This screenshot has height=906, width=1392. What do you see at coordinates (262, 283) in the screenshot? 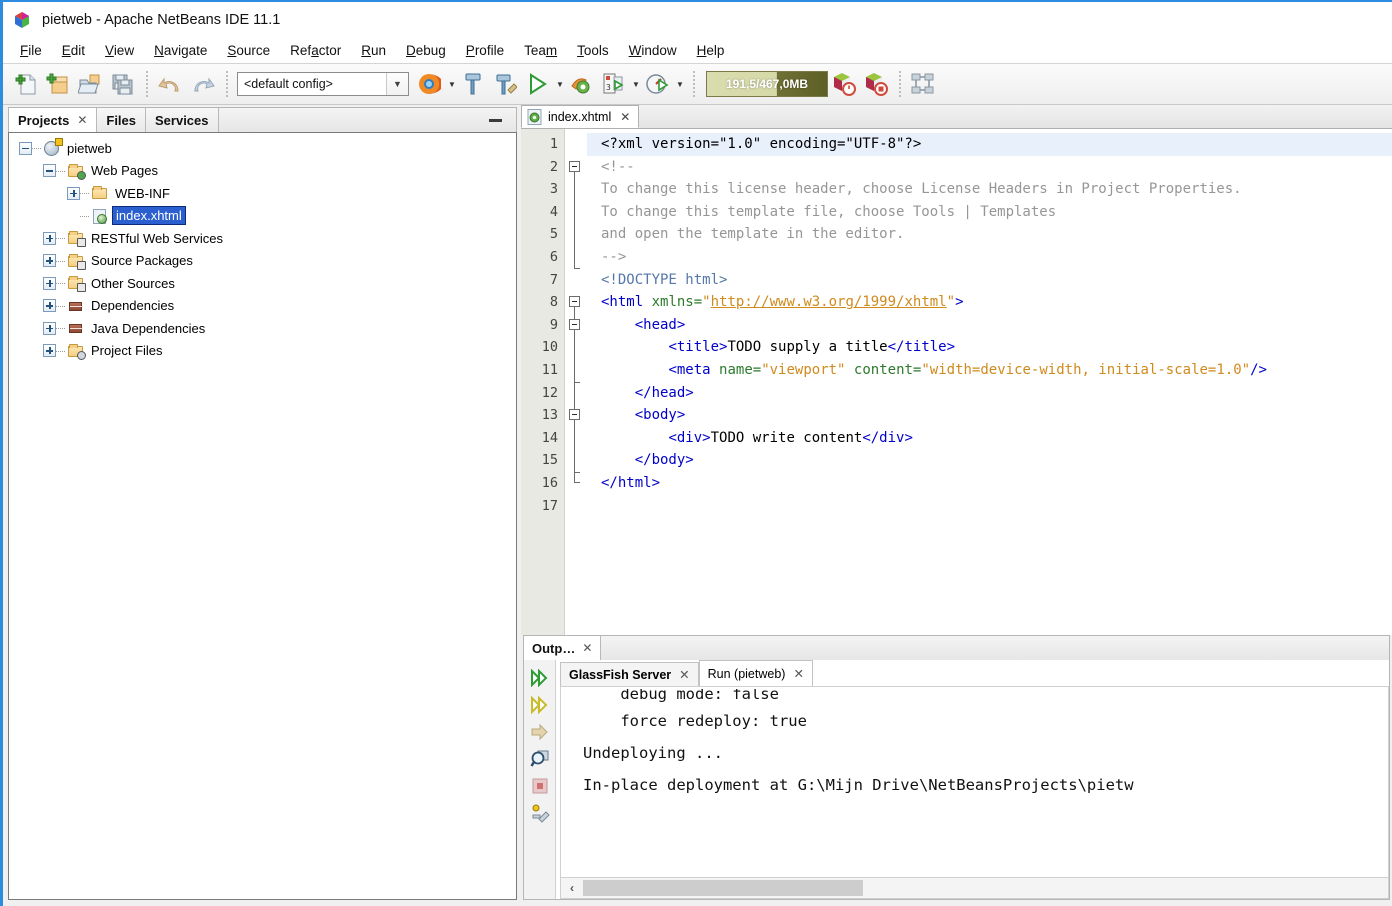
I see `tree-node-other-sources: Other Sources` at bounding box center [262, 283].